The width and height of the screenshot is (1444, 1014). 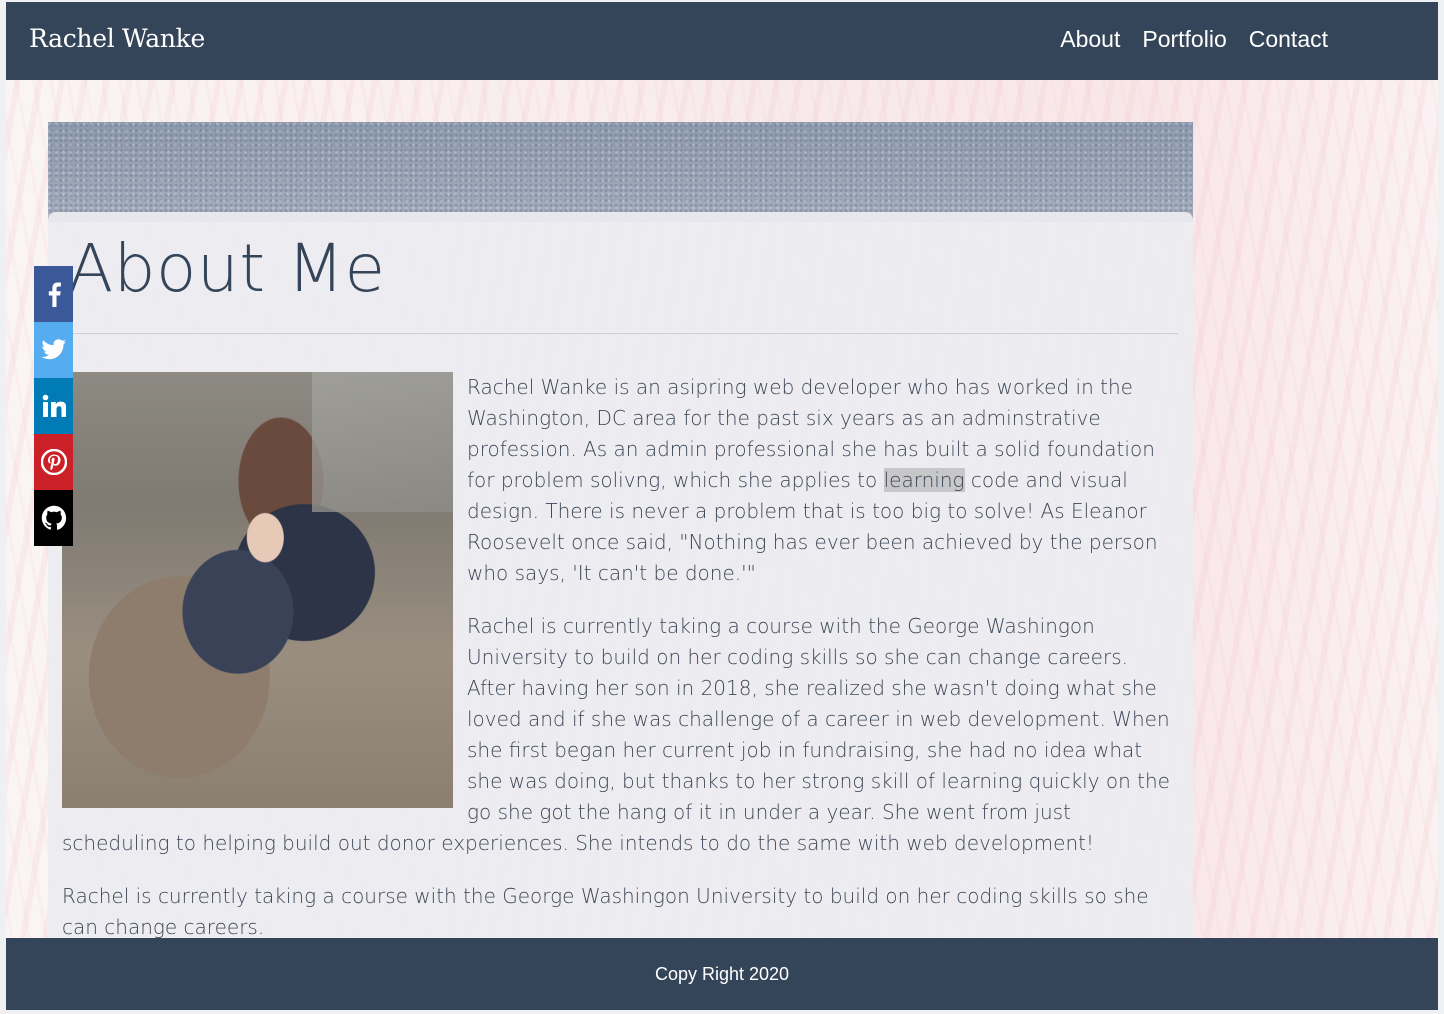 I want to click on pinterest-button, so click(x=53, y=462).